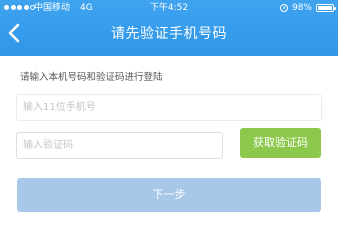 This screenshot has width=338, height=244. I want to click on battery-icon, so click(326, 8).